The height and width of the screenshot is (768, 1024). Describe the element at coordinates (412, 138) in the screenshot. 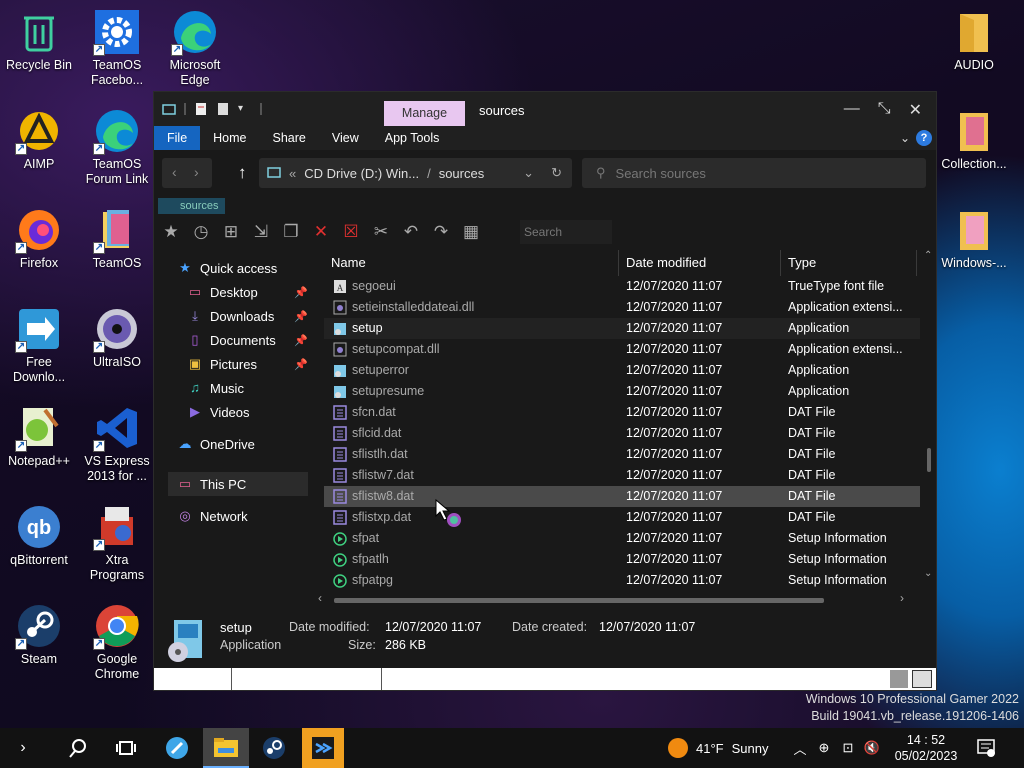

I see `tab-app-tools: App Tools` at that location.